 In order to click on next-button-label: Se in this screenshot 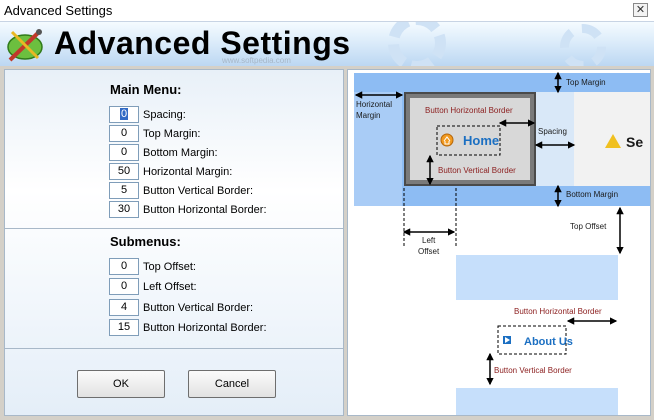, I will do `click(635, 142)`.